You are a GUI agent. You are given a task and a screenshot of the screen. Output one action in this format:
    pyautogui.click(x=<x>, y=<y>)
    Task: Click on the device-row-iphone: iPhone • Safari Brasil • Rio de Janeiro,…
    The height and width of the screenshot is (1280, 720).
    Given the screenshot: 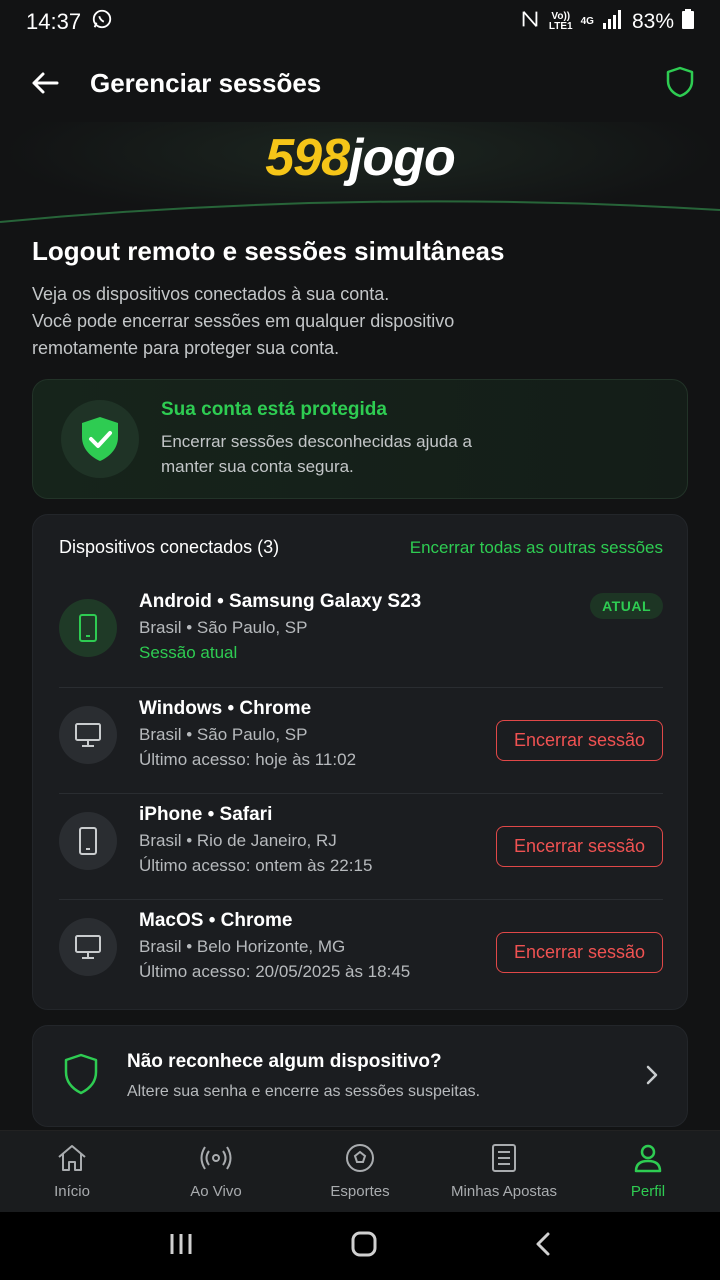 What is the action you would take?
    pyautogui.click(x=361, y=846)
    